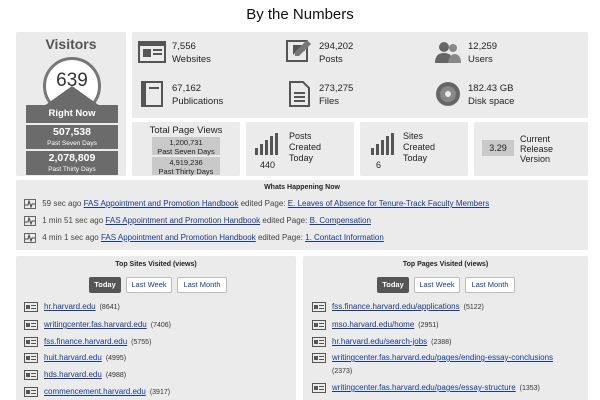 Image resolution: width=600 pixels, height=400 pixels. I want to click on stat-publications-value: 67,162, so click(187, 88).